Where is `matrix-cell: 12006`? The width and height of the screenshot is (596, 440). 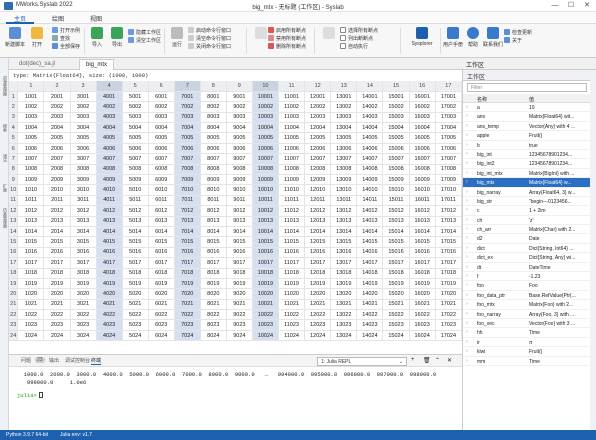 matrix-cell: 12006 is located at coordinates (318, 149).